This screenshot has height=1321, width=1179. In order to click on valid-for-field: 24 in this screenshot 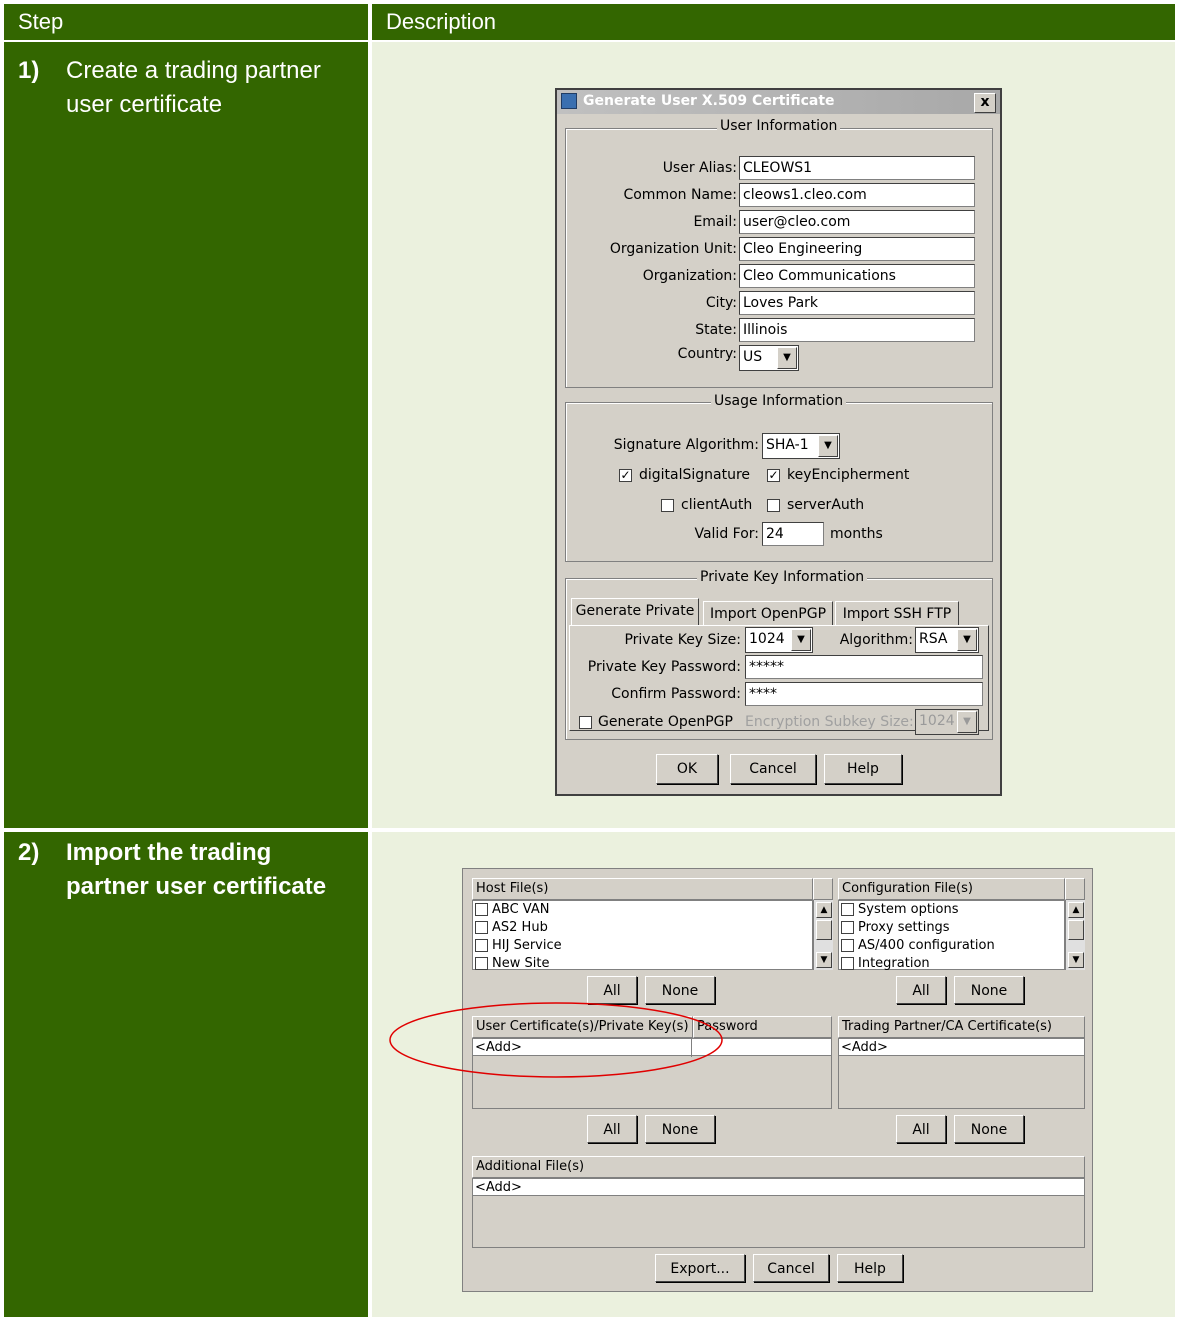, I will do `click(793, 534)`.